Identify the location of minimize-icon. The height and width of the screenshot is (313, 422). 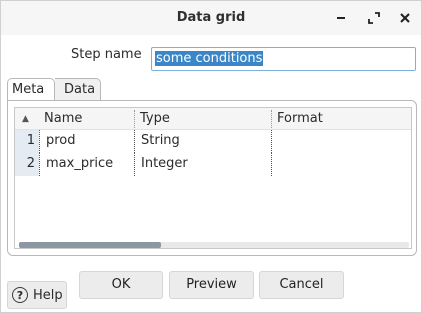
(341, 18).